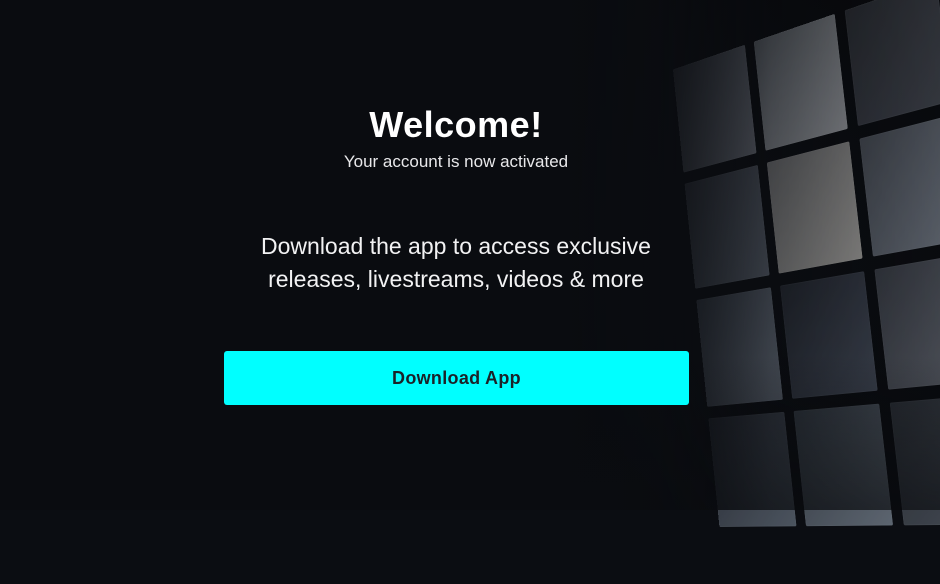 This screenshot has height=584, width=940. What do you see at coordinates (456, 246) in the screenshot?
I see `app-promo-line: Download the app to access exclusive` at bounding box center [456, 246].